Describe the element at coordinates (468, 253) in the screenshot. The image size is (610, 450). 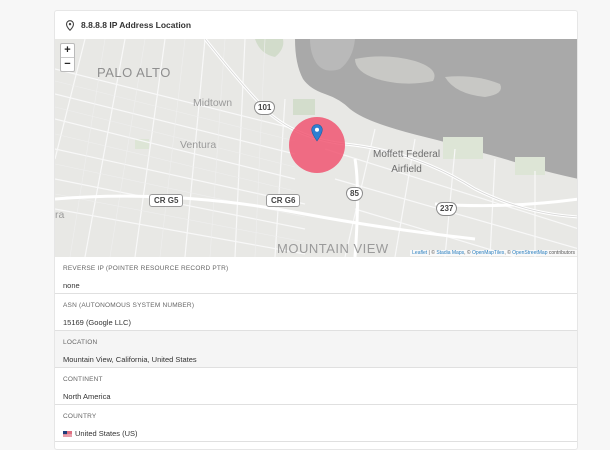
I see `attr-sep-2: , ©` at that location.